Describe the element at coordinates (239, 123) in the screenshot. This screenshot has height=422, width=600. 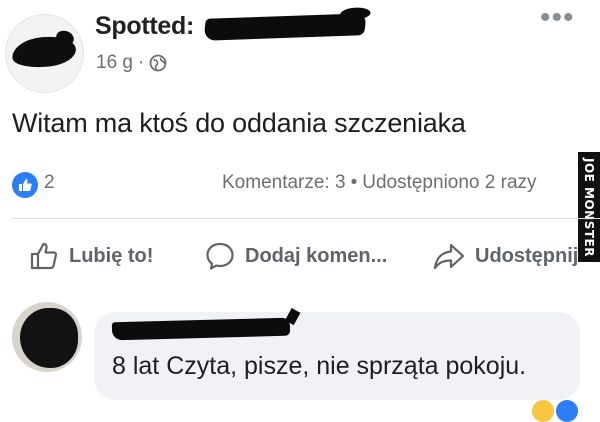
I see `post-text: Witam ma ktoś do oddania szczeniaka` at that location.